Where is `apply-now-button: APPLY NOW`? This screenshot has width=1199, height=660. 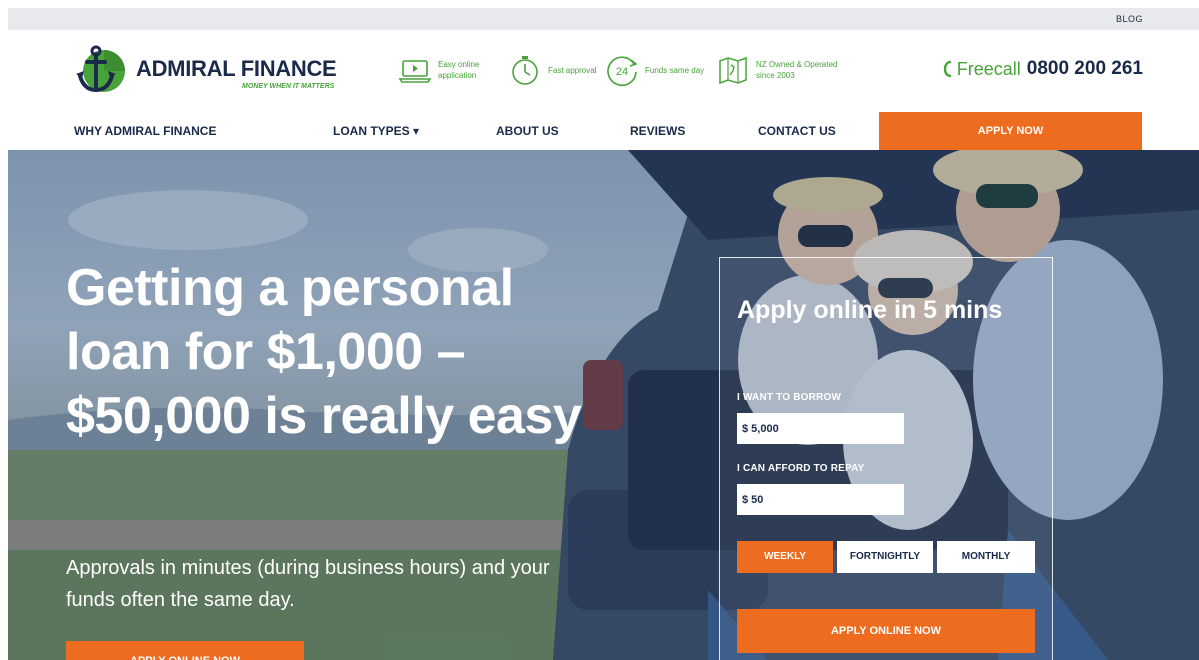 apply-now-button: APPLY NOW is located at coordinates (1010, 131).